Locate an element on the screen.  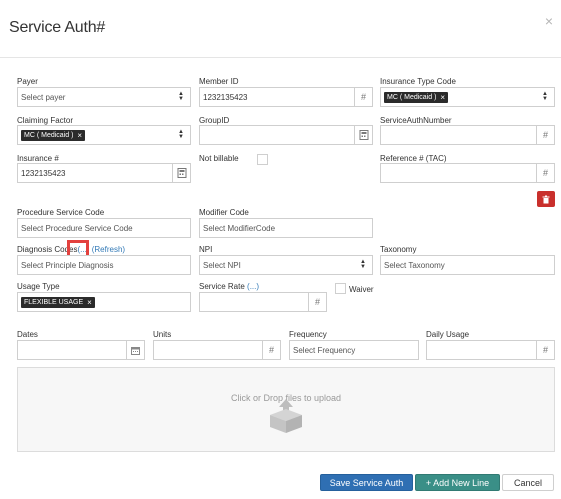
usage-type-tag: FLEXIBLE USAGE × is located at coordinates (58, 302).